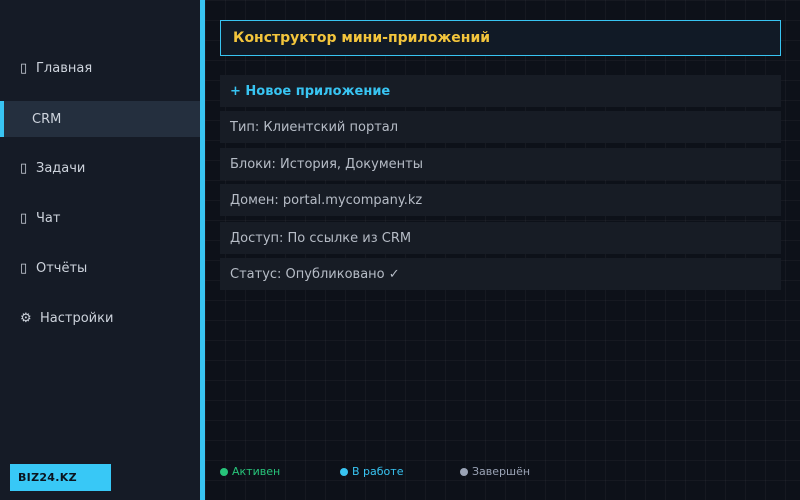 The width and height of the screenshot is (800, 500). Describe the element at coordinates (100, 168) in the screenshot. I see `sidebar-item-tasks: ▯ Задачи` at that location.